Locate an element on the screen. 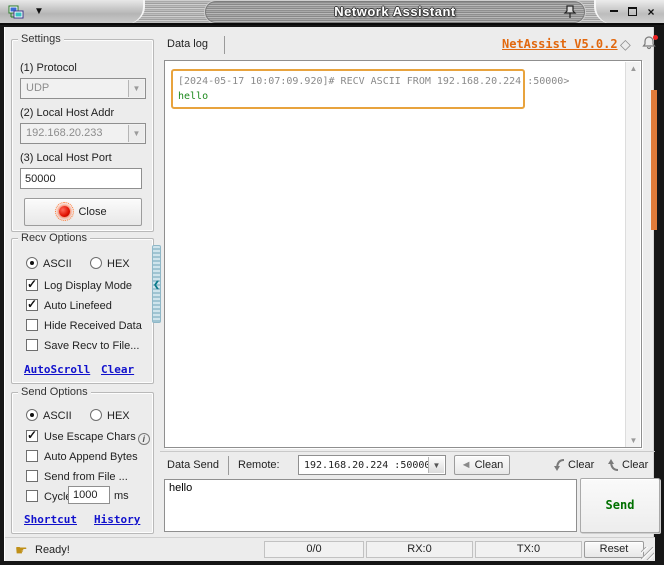 The height and width of the screenshot is (565, 664). auto-append-bytes-label: Auto Append Bytes is located at coordinates (91, 457).